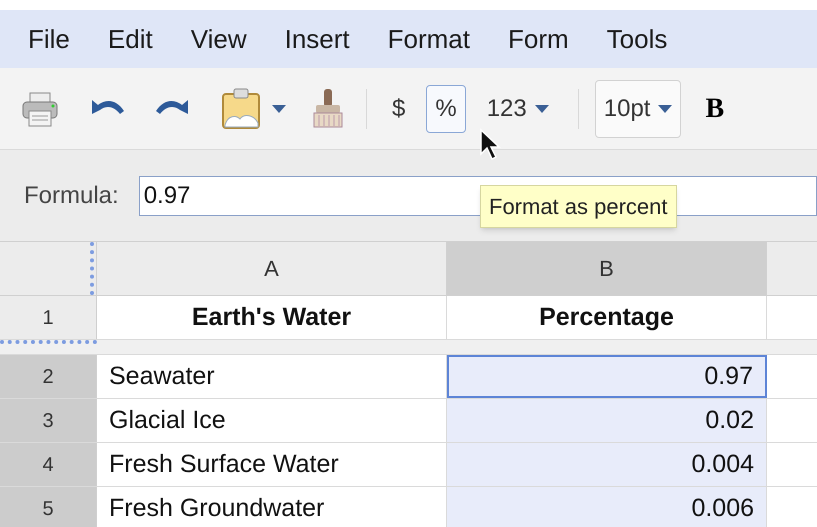  I want to click on format-button: $, so click(398, 108).